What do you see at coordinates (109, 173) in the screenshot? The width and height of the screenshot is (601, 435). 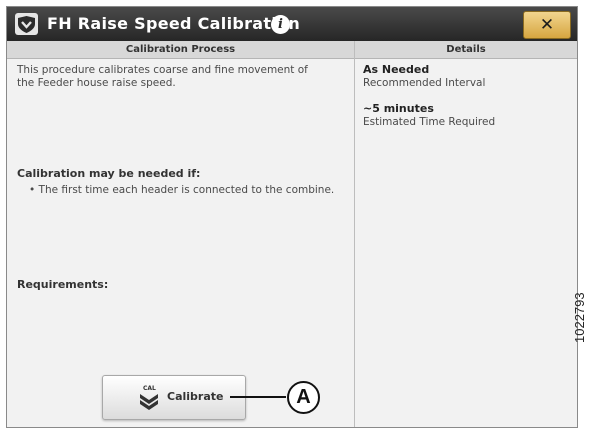 I see `needed-heading: Calibration may be needed if:` at bounding box center [109, 173].